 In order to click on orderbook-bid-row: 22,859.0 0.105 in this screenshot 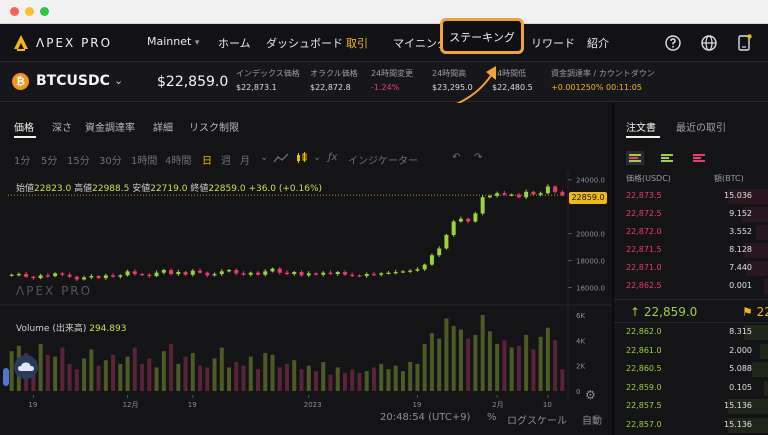, I will do `click(691, 388)`.